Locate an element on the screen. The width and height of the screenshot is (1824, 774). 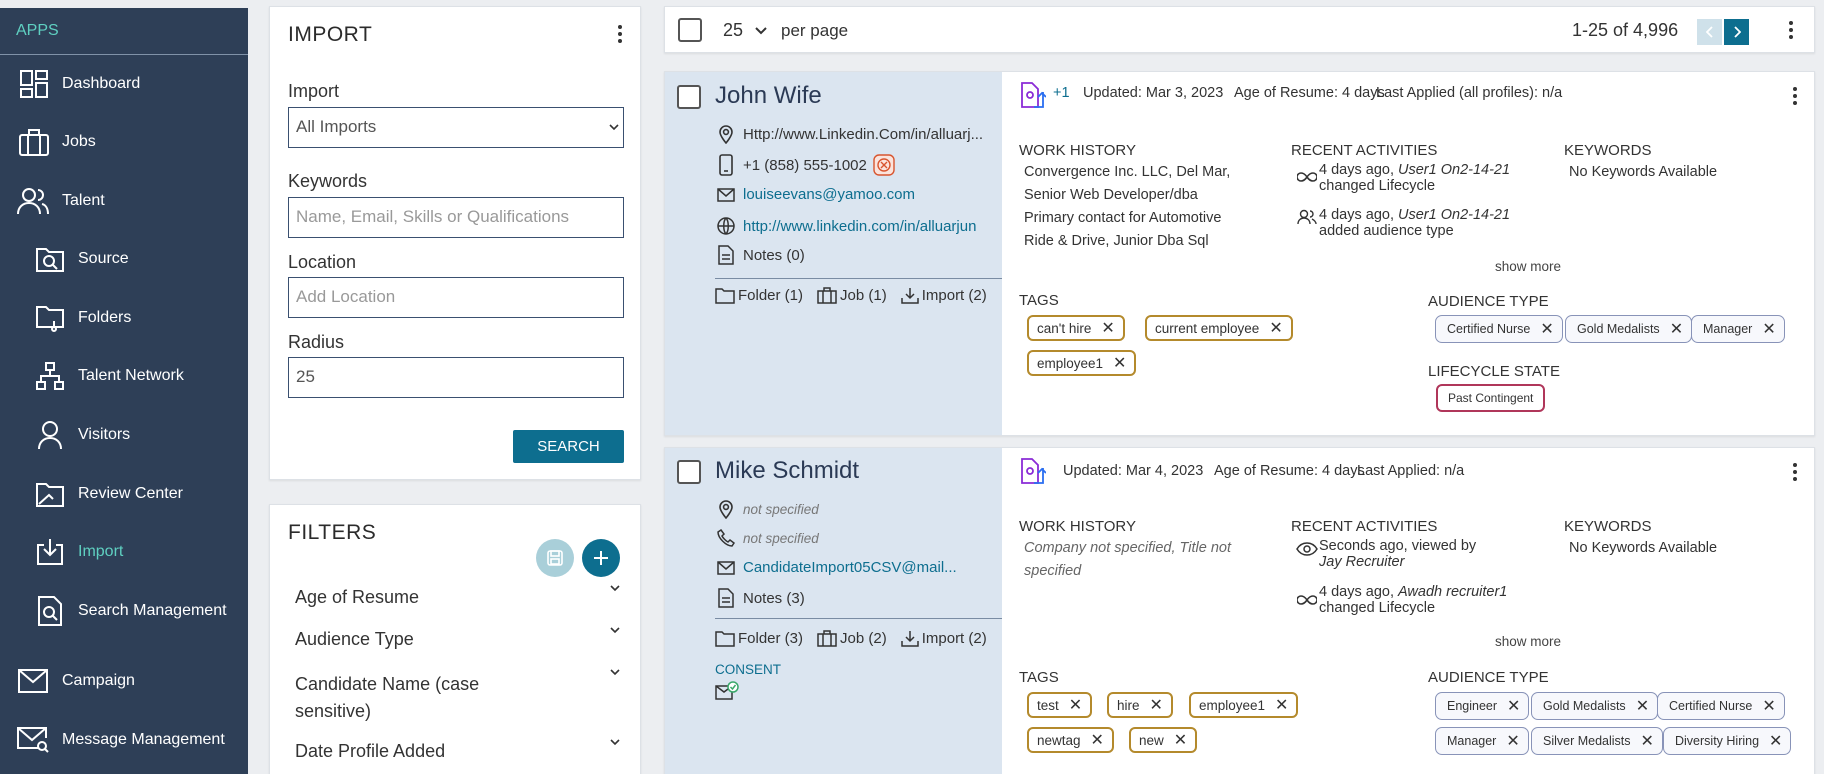
audience-type-title: AUDIENCE TYPE is located at coordinates (1488, 301).